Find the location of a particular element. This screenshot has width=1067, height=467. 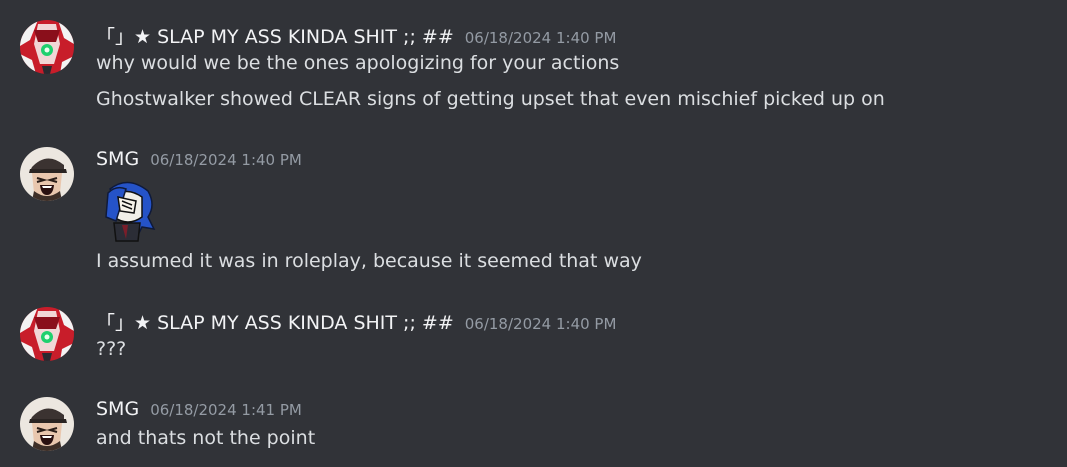

timestamp: 06/18/2024 1:41 PM is located at coordinates (226, 410).